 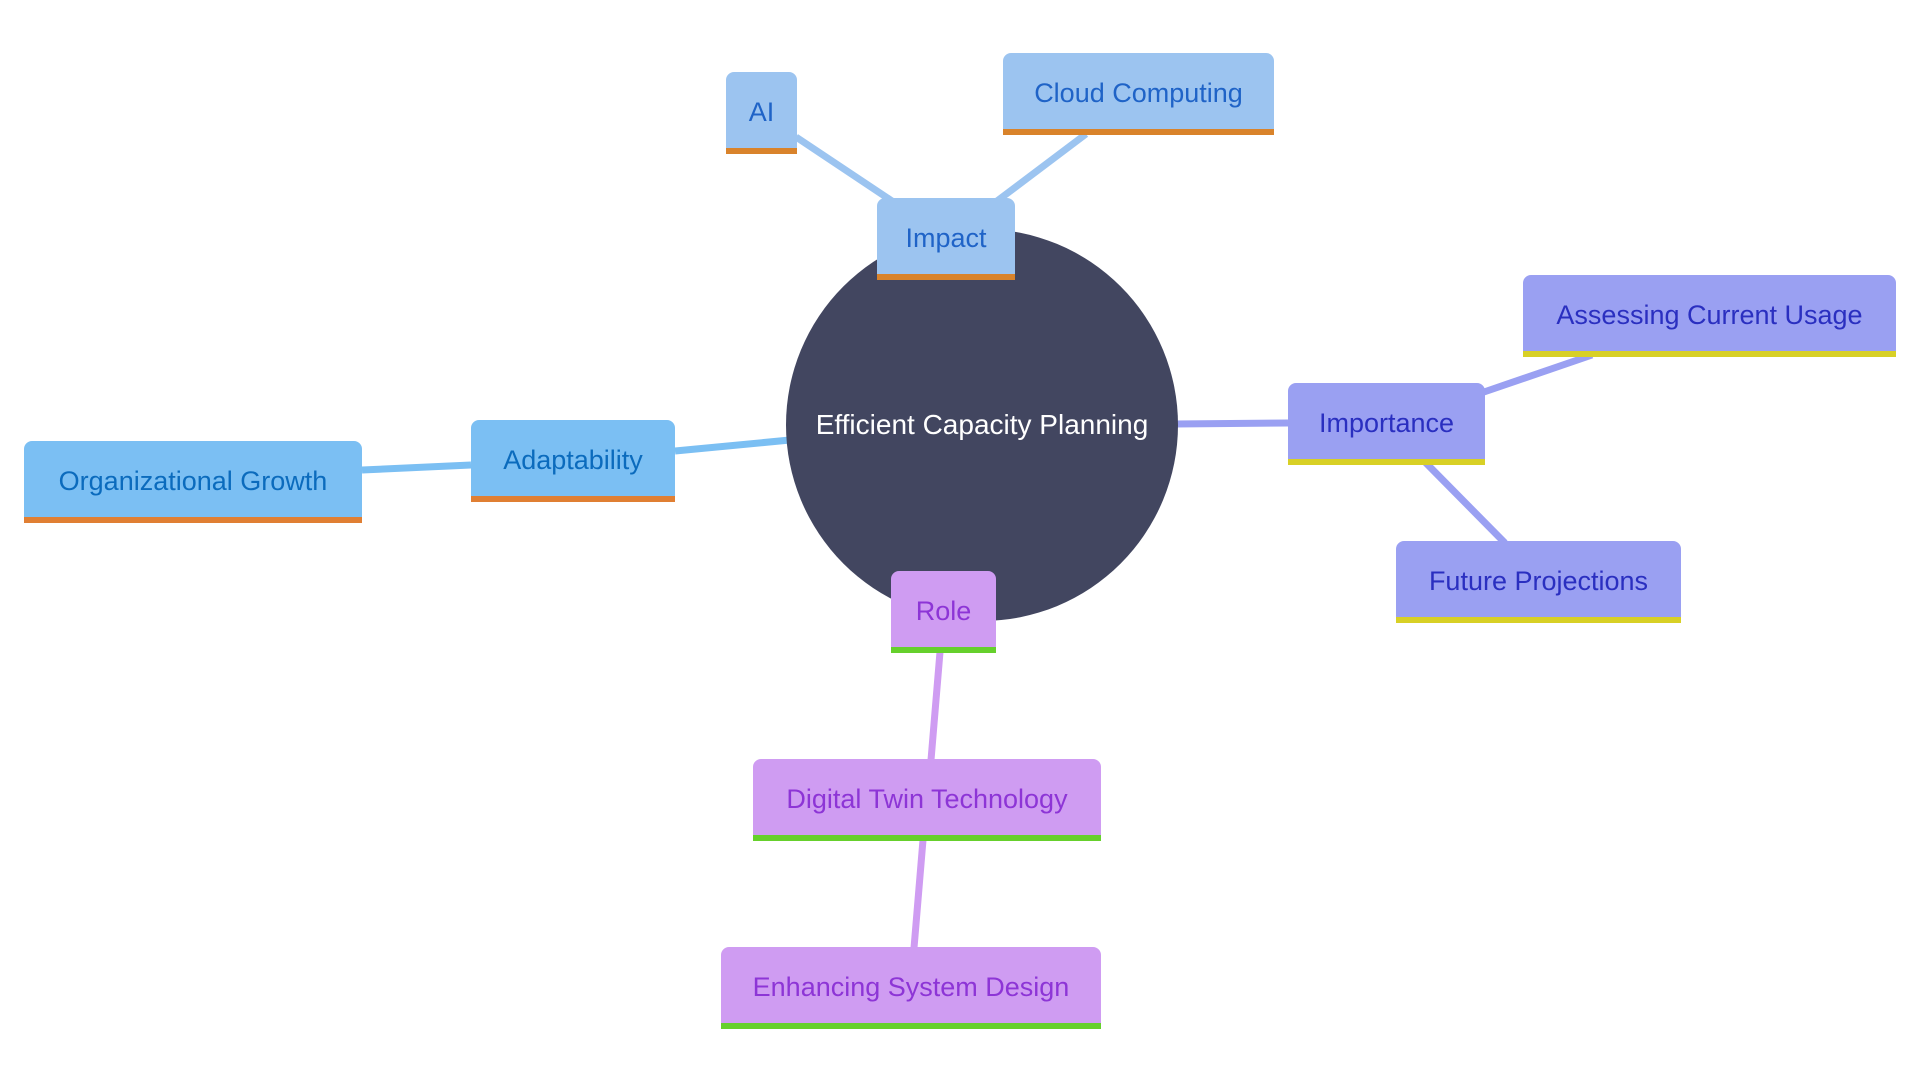 I want to click on edge-adaptability-org, so click(x=416, y=467).